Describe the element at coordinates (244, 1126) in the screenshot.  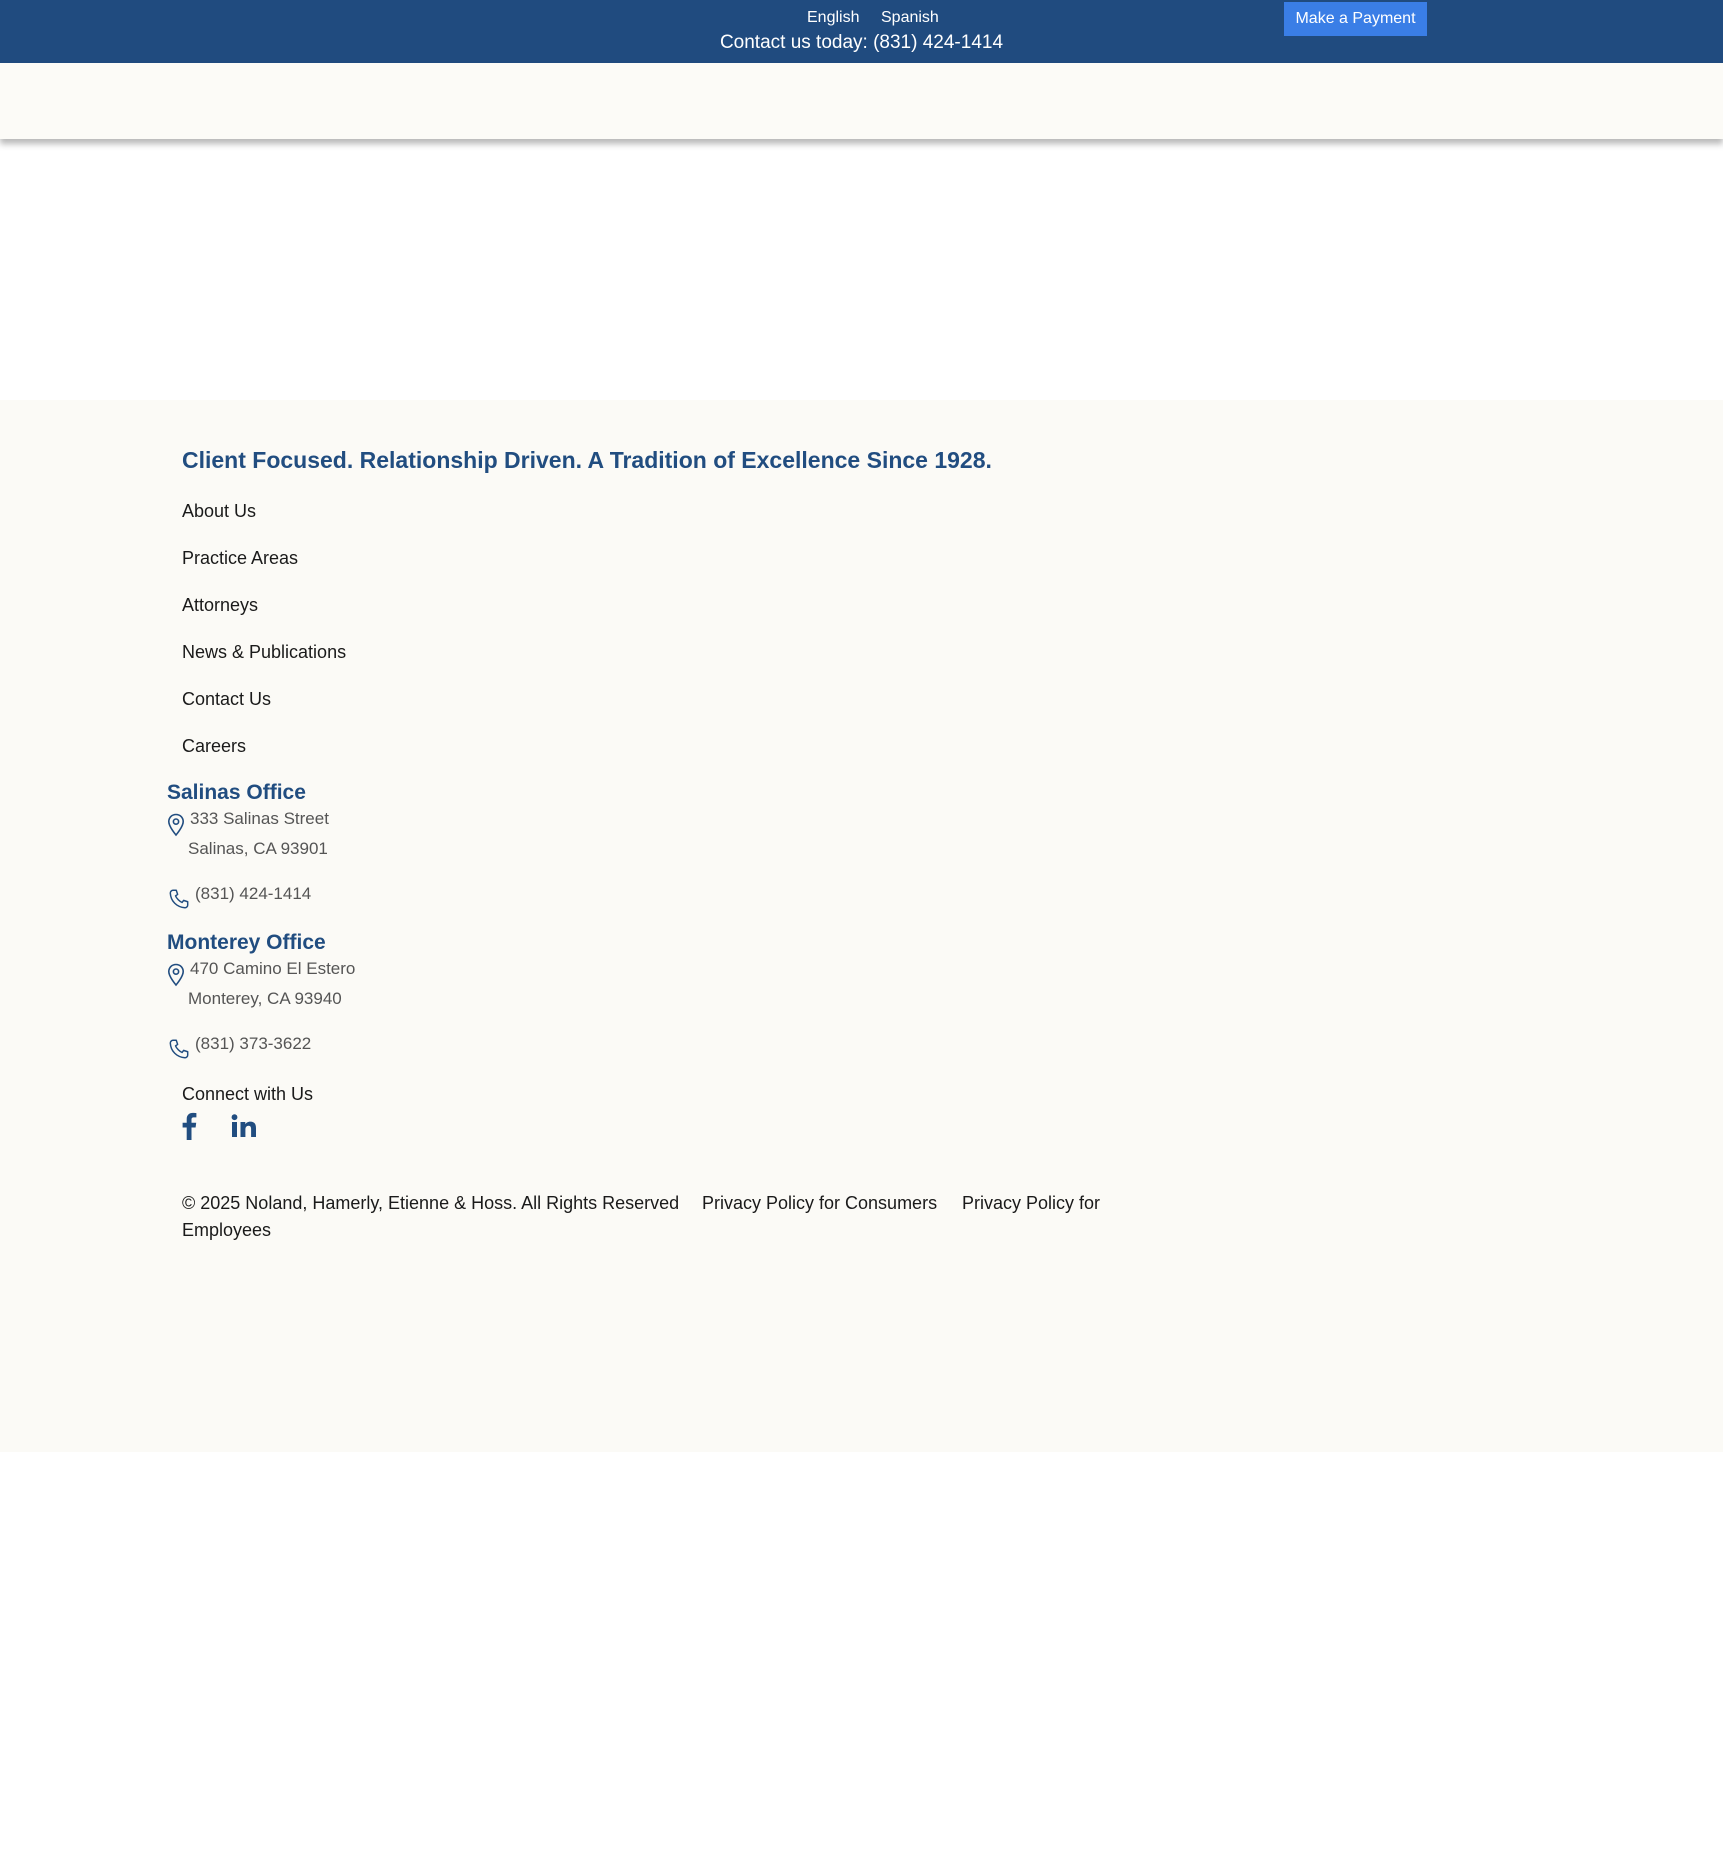
I see `linkedin-icon` at that location.